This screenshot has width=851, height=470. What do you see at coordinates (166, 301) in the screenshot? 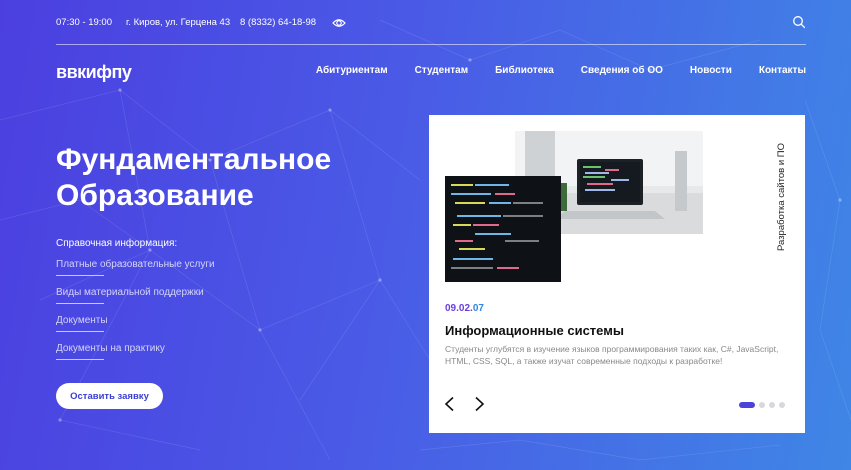
I see `link-financial-support: Виды материальной поддержки` at bounding box center [166, 301].